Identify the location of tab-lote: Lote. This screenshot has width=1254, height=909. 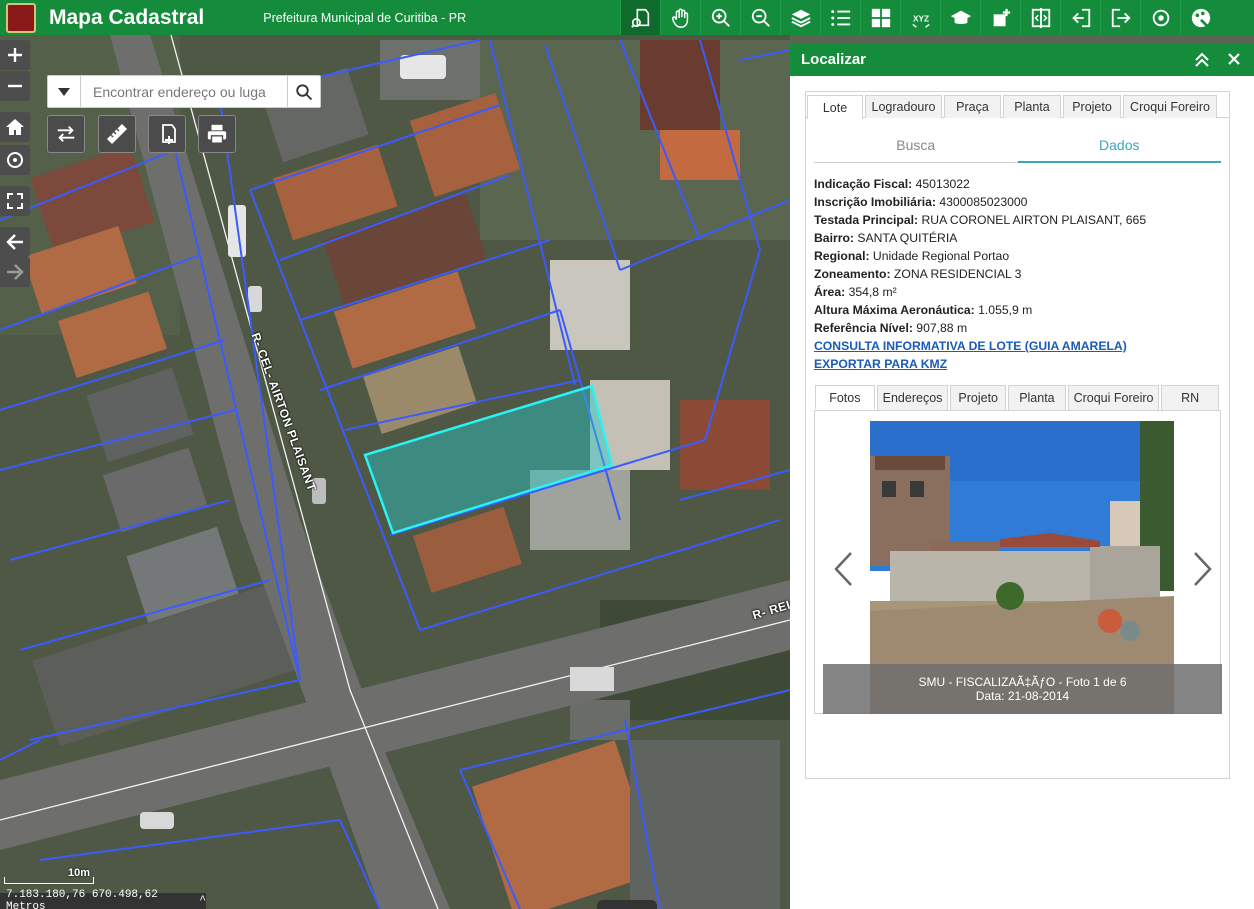
(835, 107).